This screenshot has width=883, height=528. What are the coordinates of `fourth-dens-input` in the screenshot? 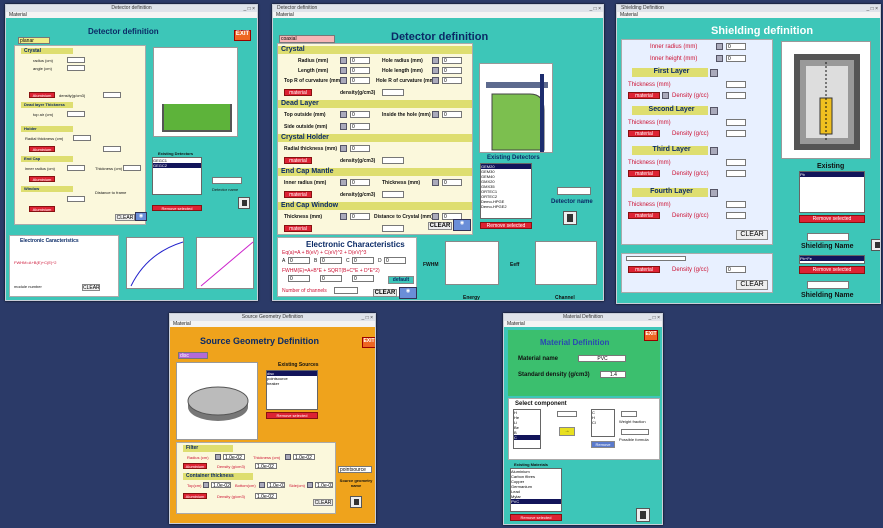 It's located at (736, 215).